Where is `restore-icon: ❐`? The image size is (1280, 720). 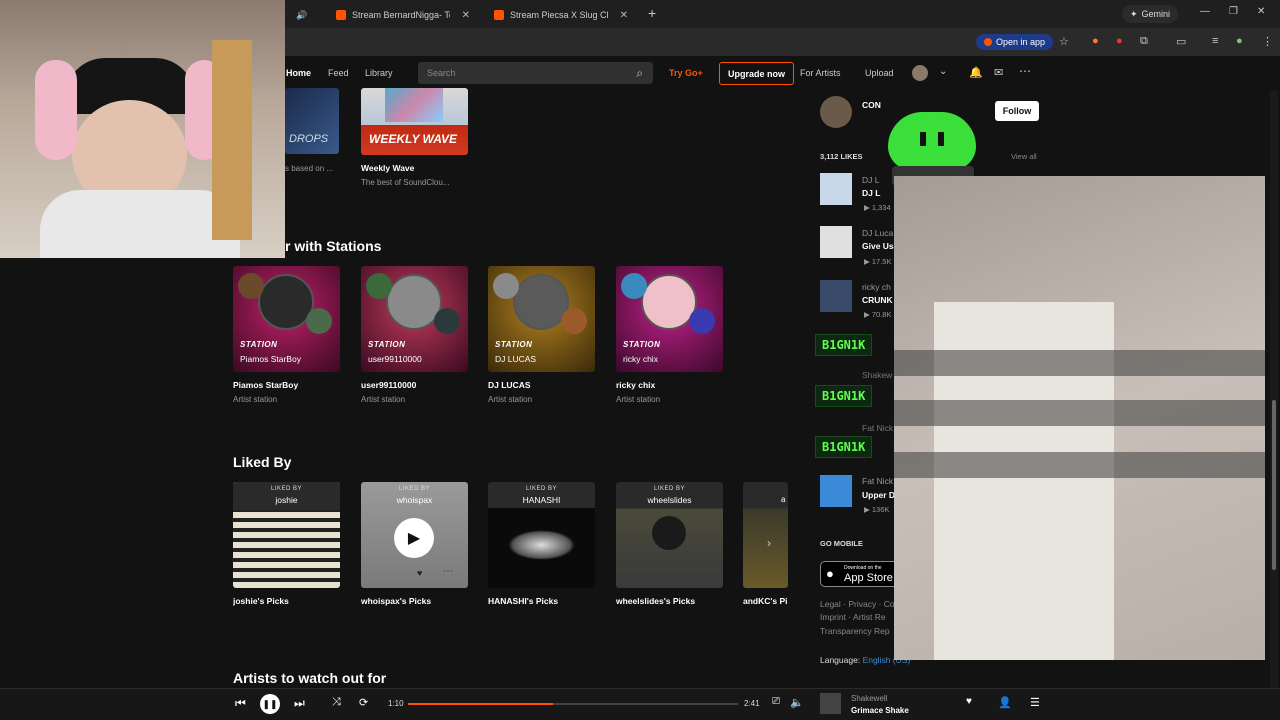 restore-icon: ❐ is located at coordinates (1233, 11).